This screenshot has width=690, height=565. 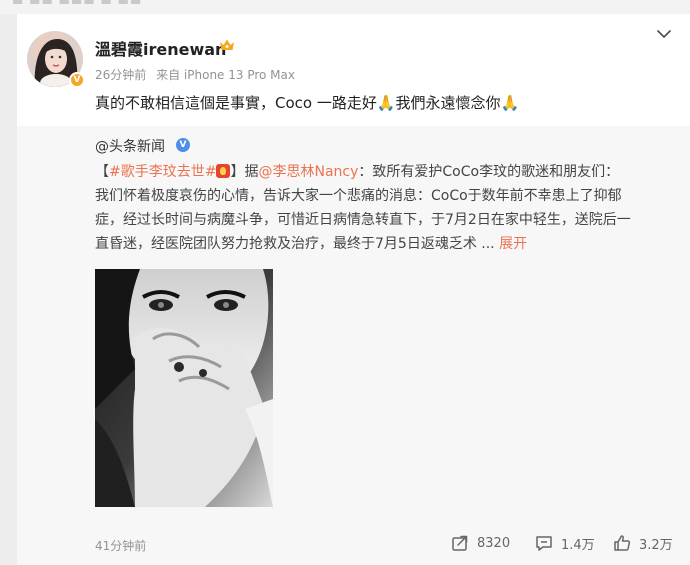 What do you see at coordinates (358, 196) in the screenshot?
I see `repost-text-line-2: 我们怀着极度哀伤的心情，告诉大家一个悲痛的消息：CoCo于数年前不幸患上了抑郁` at bounding box center [358, 196].